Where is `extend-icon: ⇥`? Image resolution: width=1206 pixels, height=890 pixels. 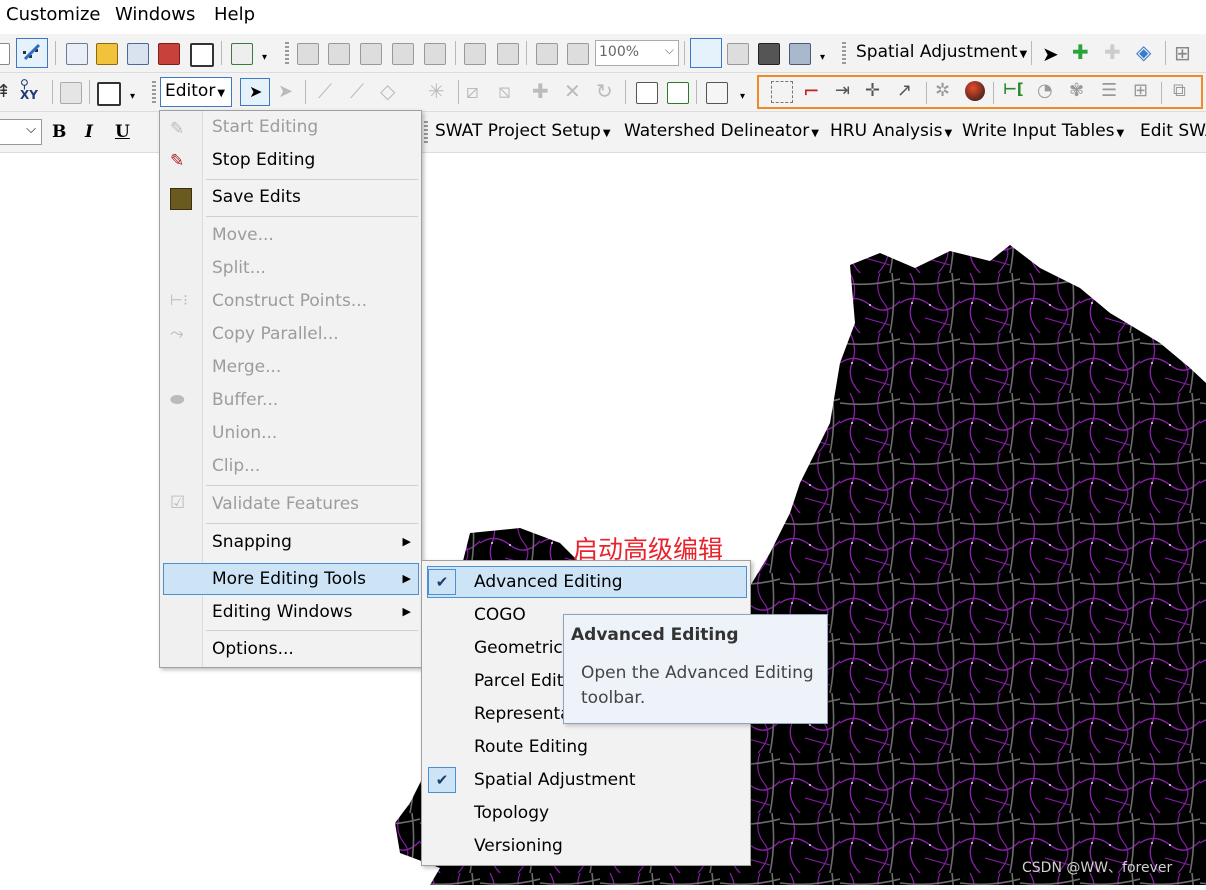
extend-icon: ⇥ is located at coordinates (842, 90).